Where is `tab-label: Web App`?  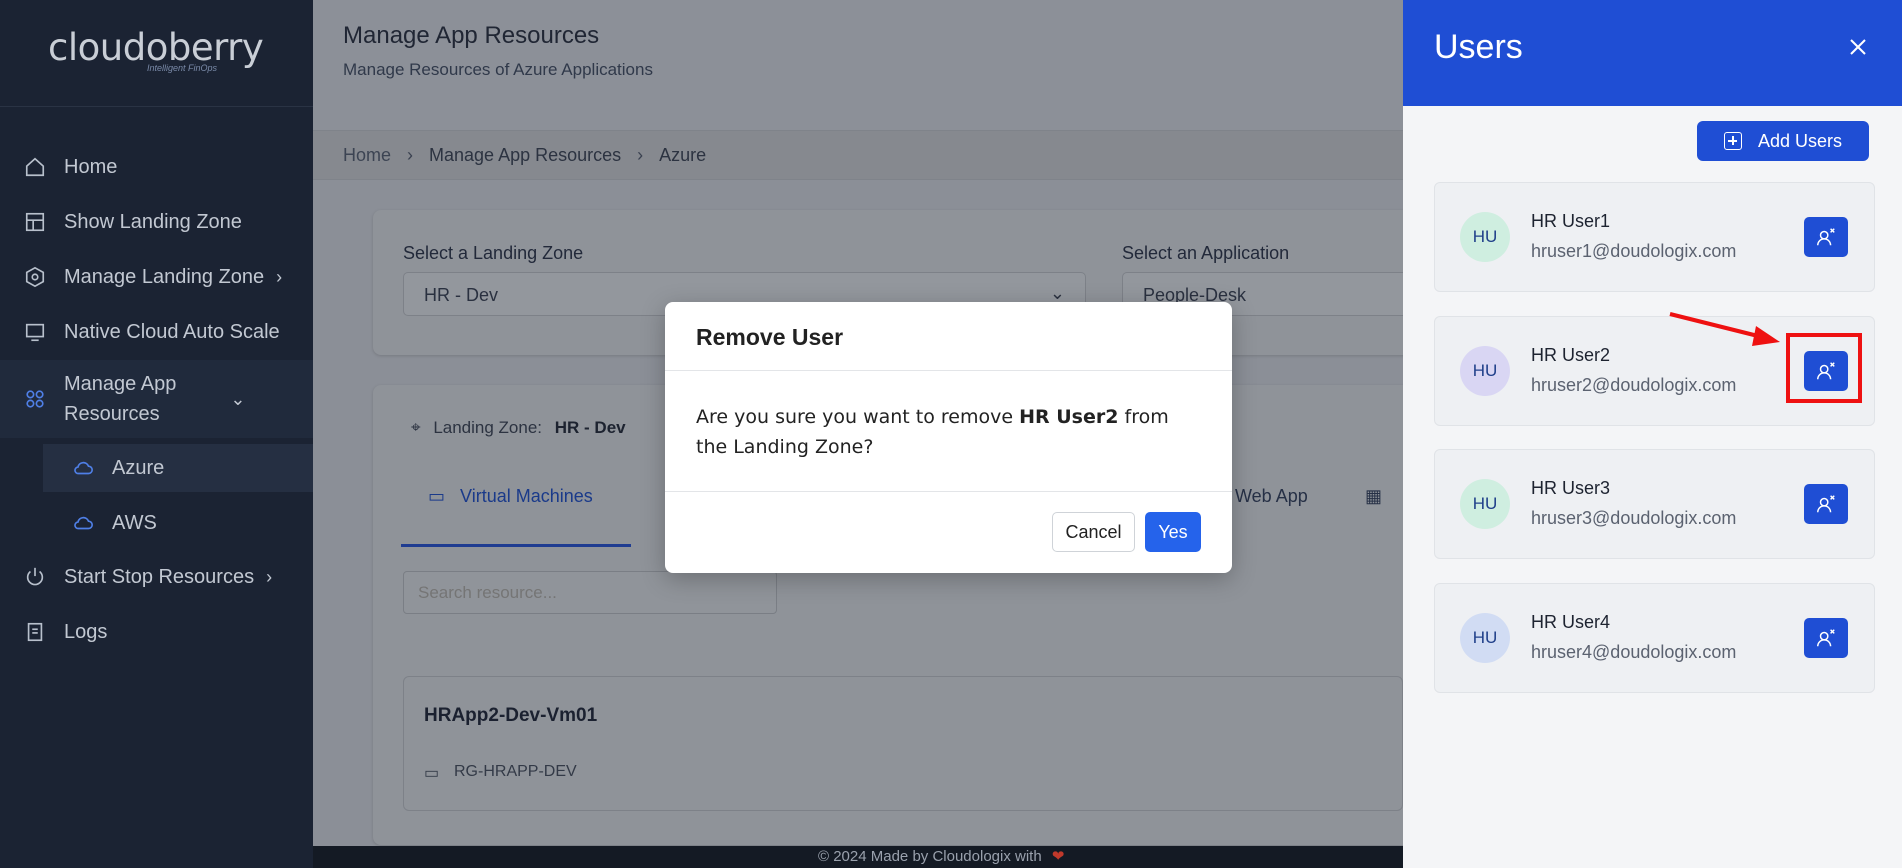
tab-label: Web App is located at coordinates (1271, 496).